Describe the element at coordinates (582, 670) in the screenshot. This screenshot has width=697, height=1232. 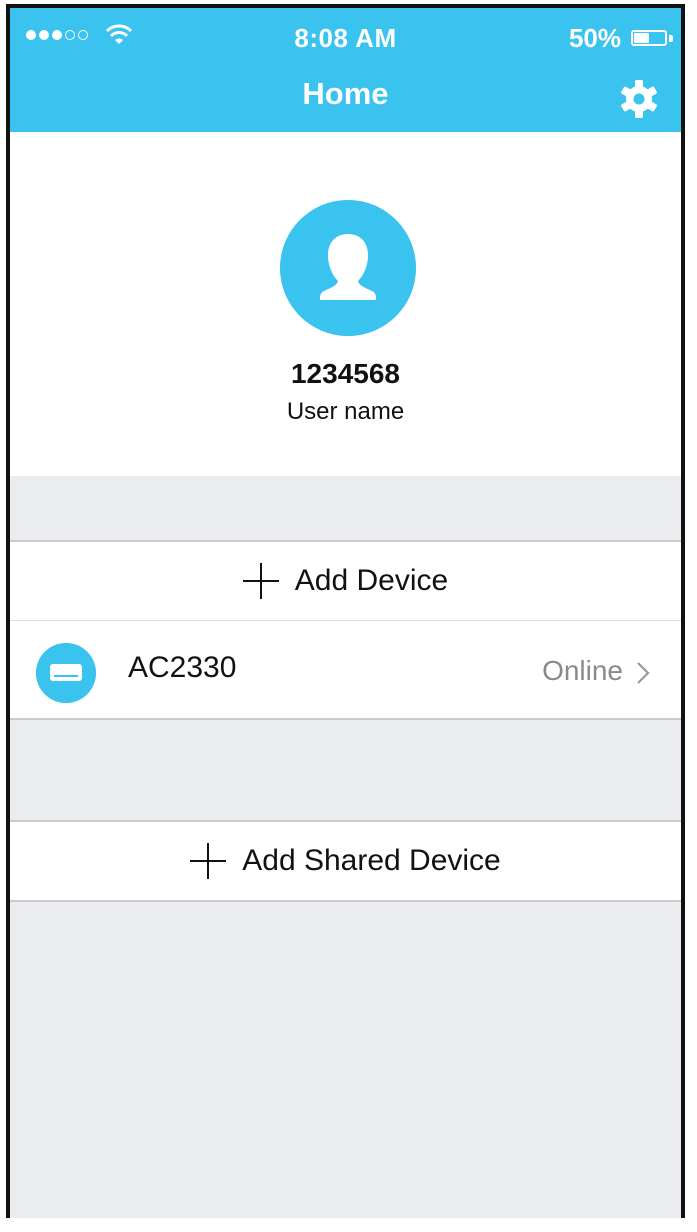
I see `device-status: Online` at that location.